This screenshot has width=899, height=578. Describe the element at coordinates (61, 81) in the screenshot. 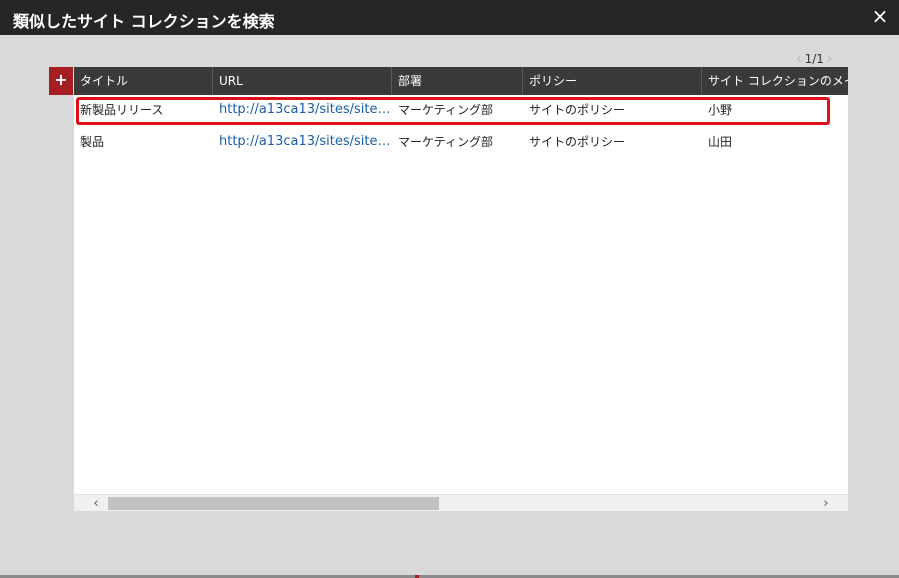

I see `add-column-button: +` at that location.